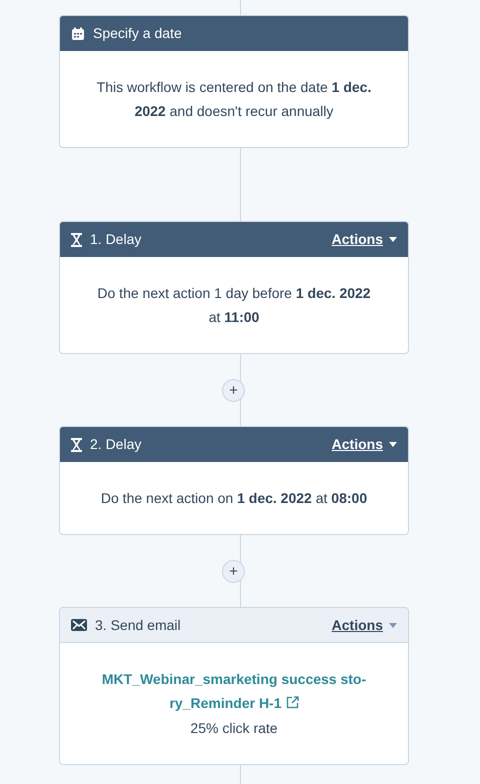  I want to click on step-title: 2. Delay, so click(116, 444).